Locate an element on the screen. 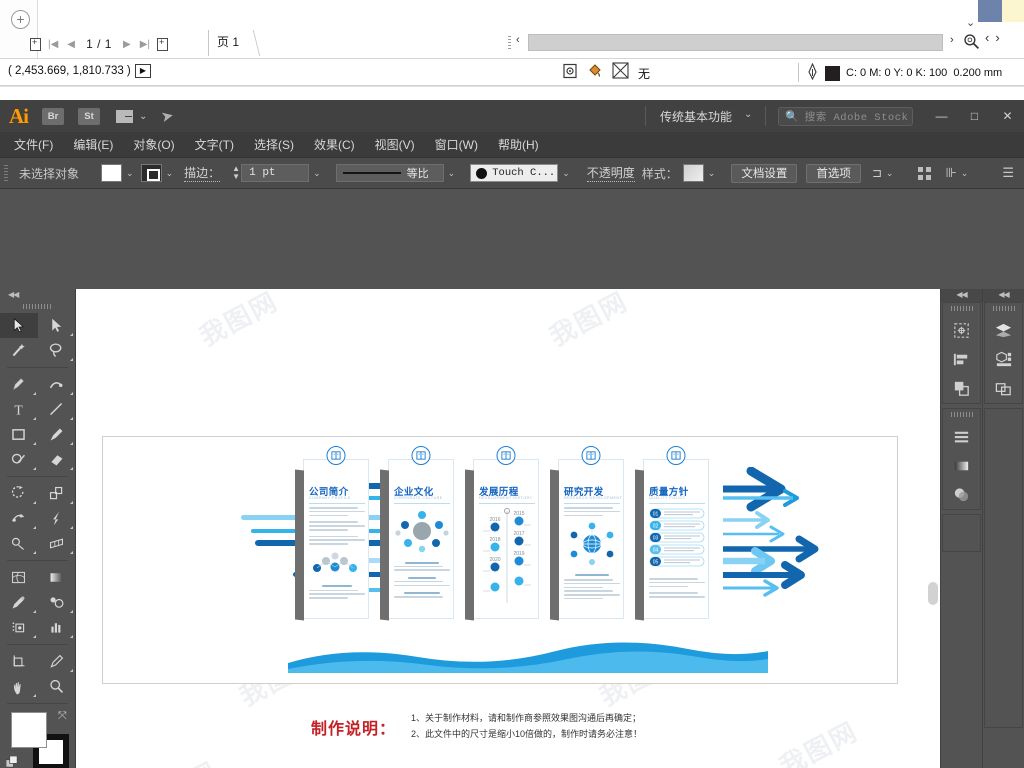  last-page-icon: ▶| is located at coordinates (145, 44).